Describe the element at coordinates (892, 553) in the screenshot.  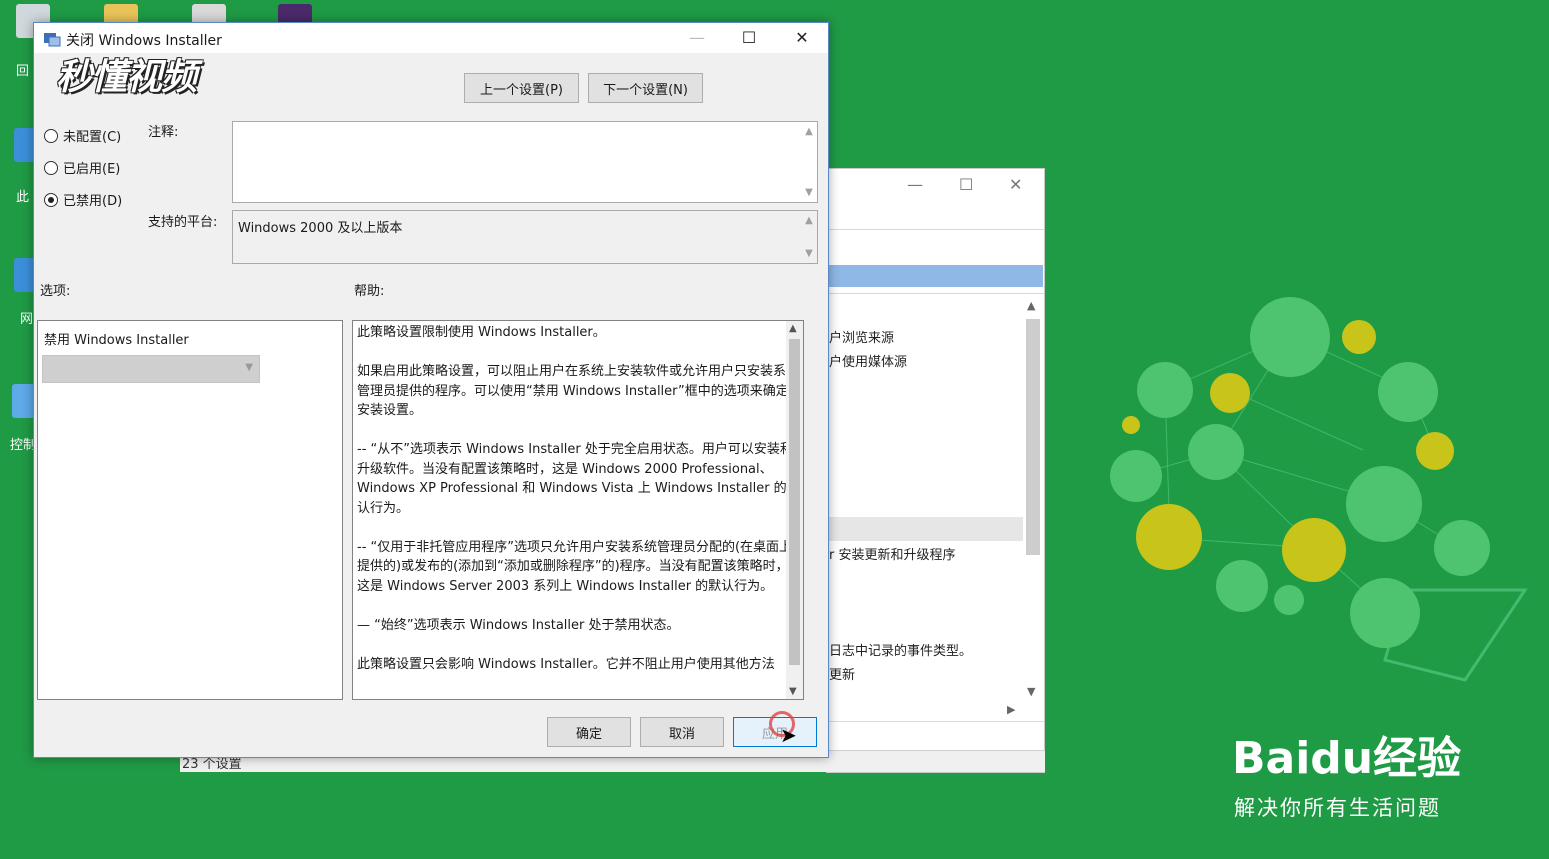
I see `bg-list-item: r 安装更新和升级程序` at that location.